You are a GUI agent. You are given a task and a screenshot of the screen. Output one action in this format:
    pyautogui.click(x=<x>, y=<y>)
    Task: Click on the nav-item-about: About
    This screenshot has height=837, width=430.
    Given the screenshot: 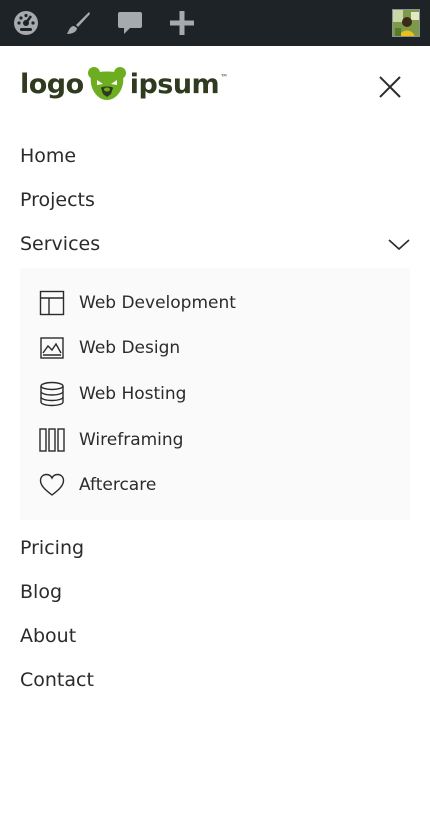 What is the action you would take?
    pyautogui.click(x=215, y=636)
    